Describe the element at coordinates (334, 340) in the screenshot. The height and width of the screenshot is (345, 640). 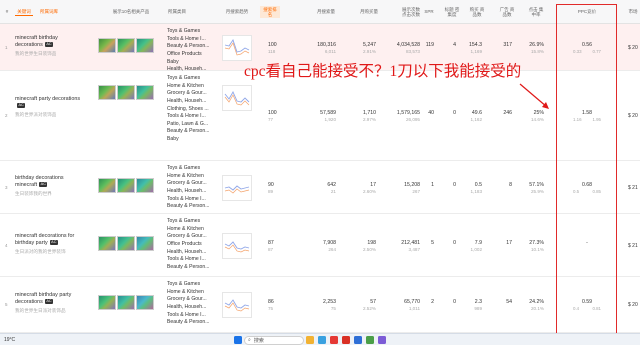
I see `app-icon` at that location.